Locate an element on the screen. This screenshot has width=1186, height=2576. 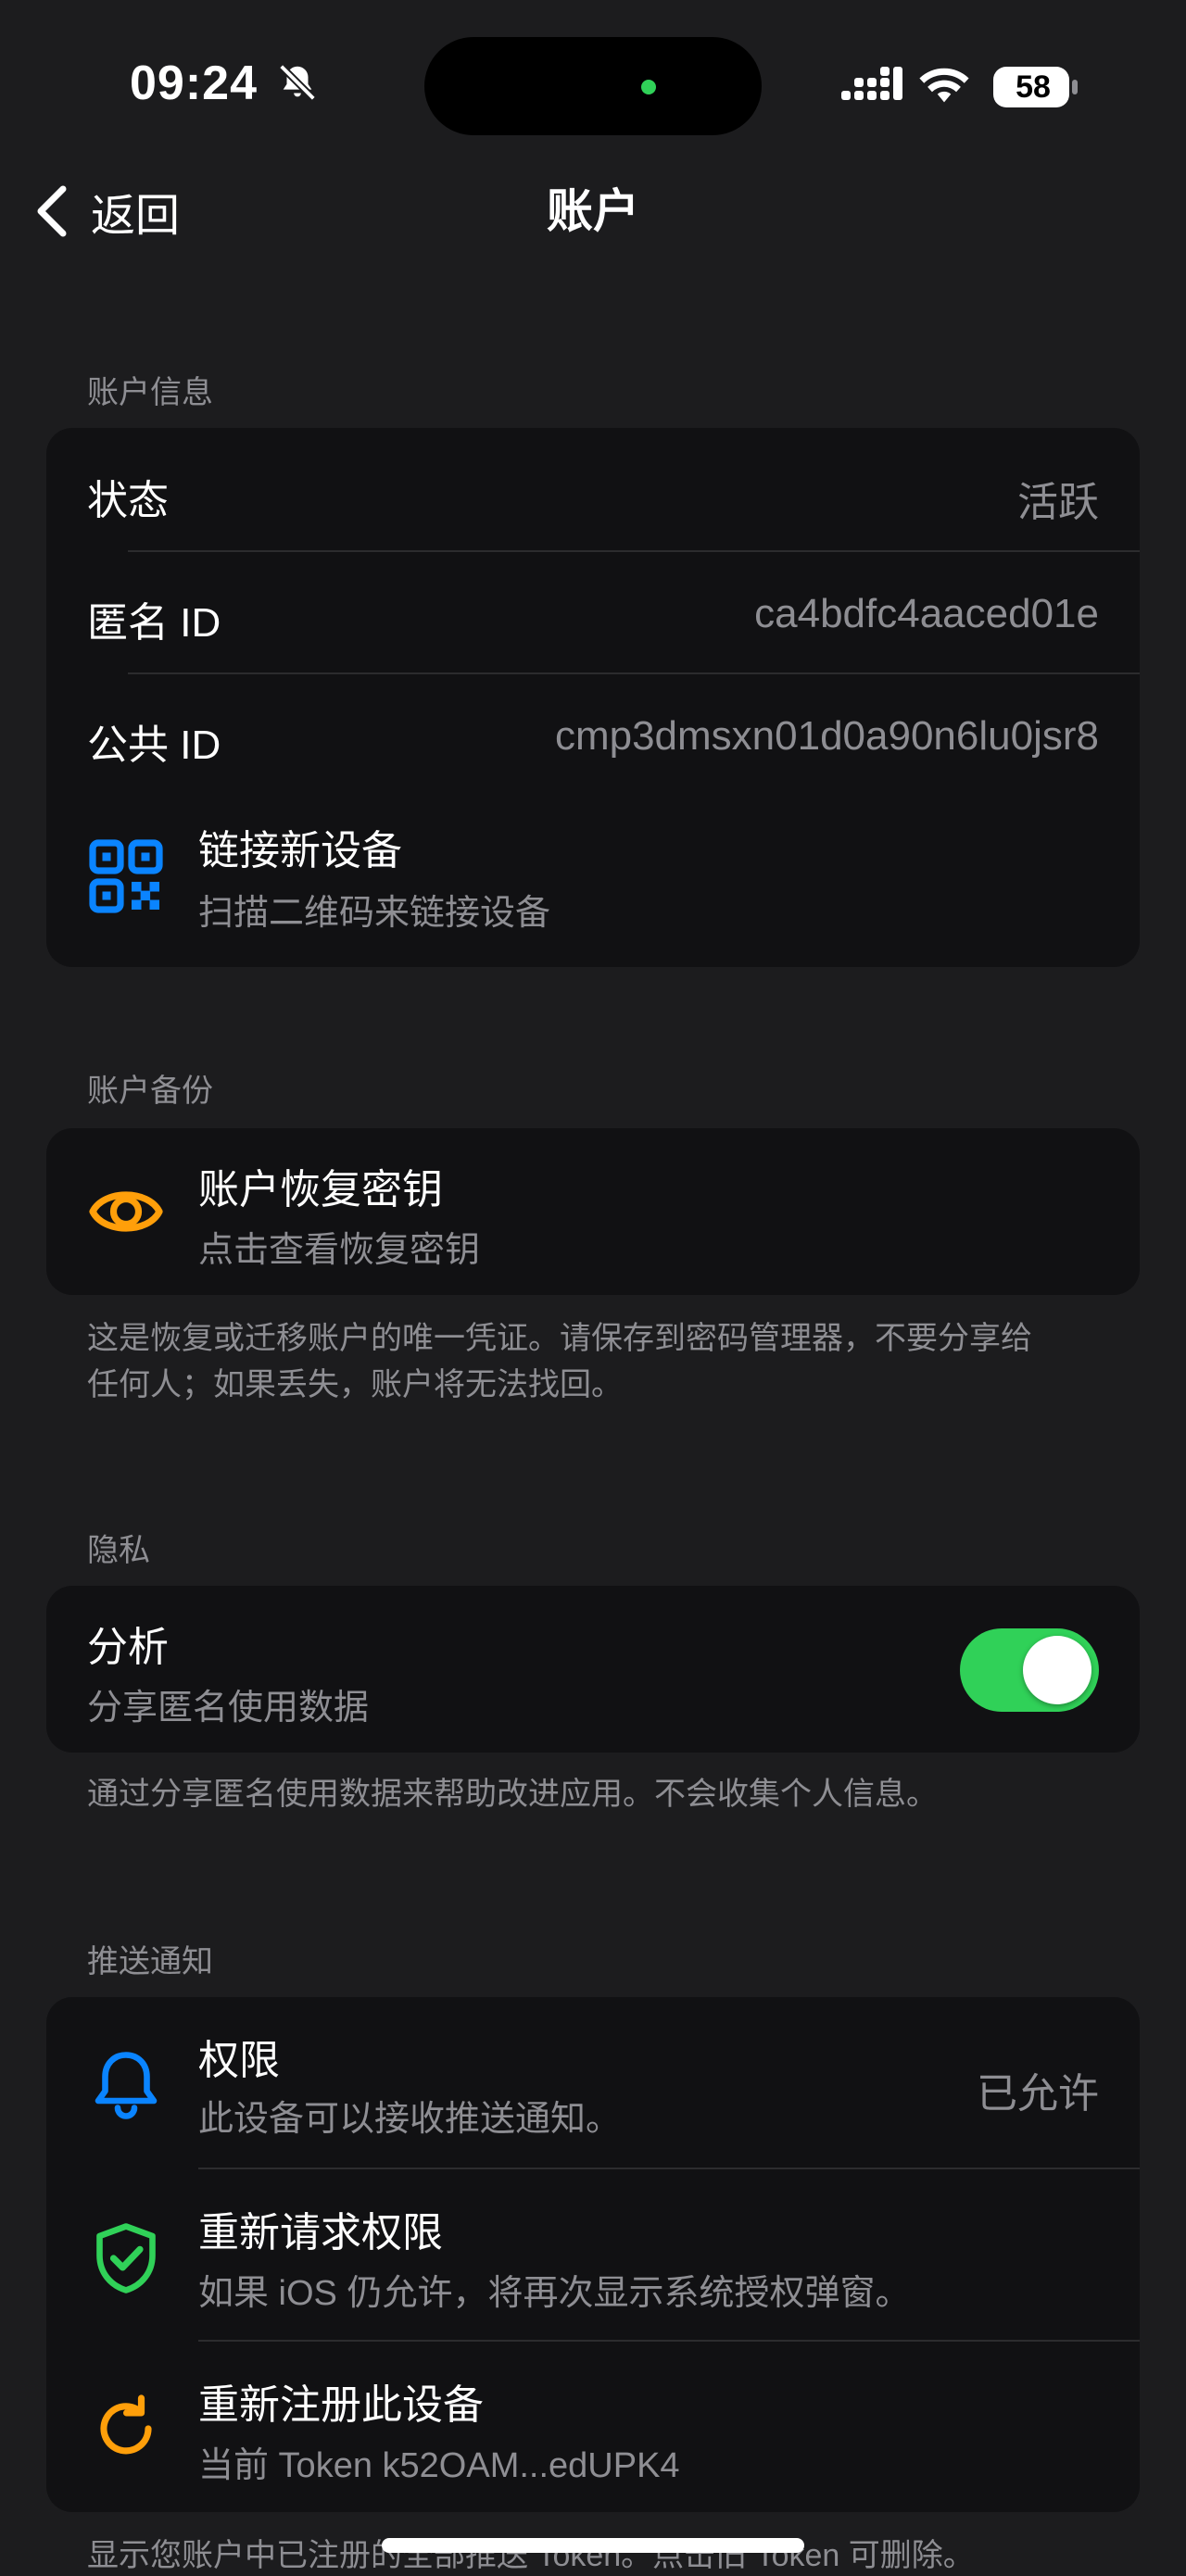
status-row: 状态 活跃 is located at coordinates (593, 490).